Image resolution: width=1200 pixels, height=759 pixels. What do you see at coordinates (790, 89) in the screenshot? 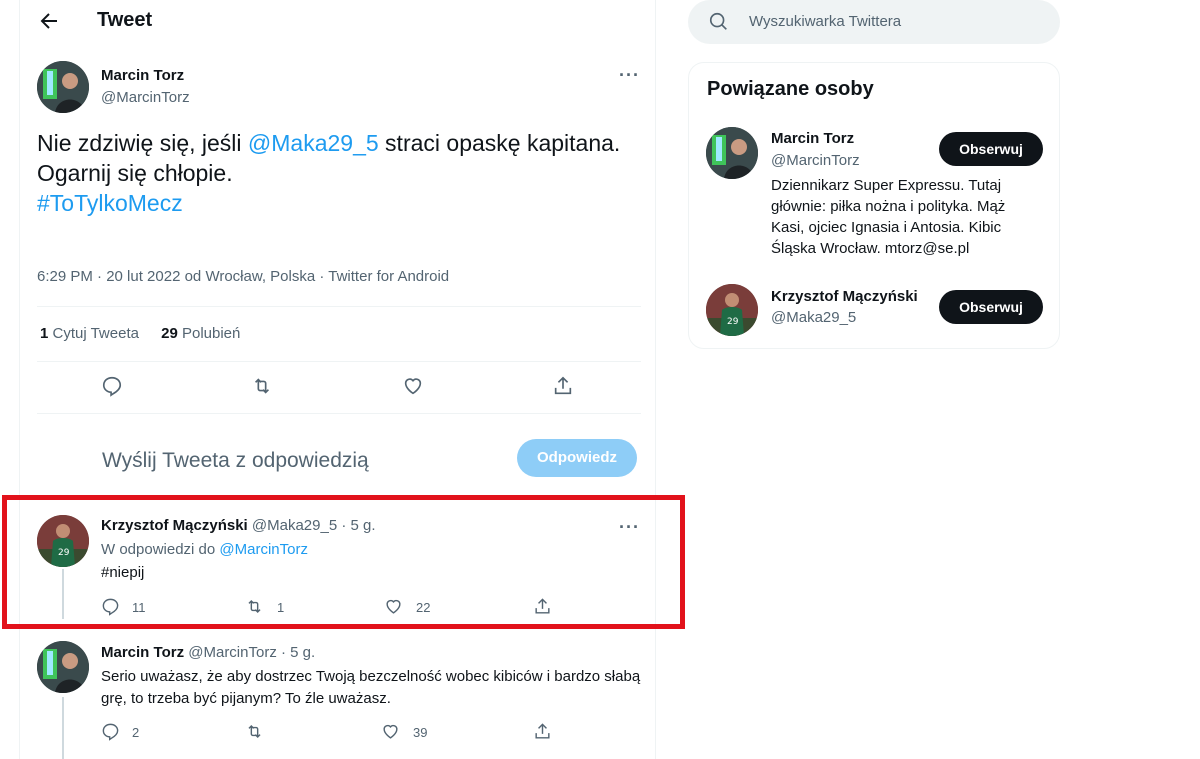
I see `panel-title: Powiązane osoby` at bounding box center [790, 89].